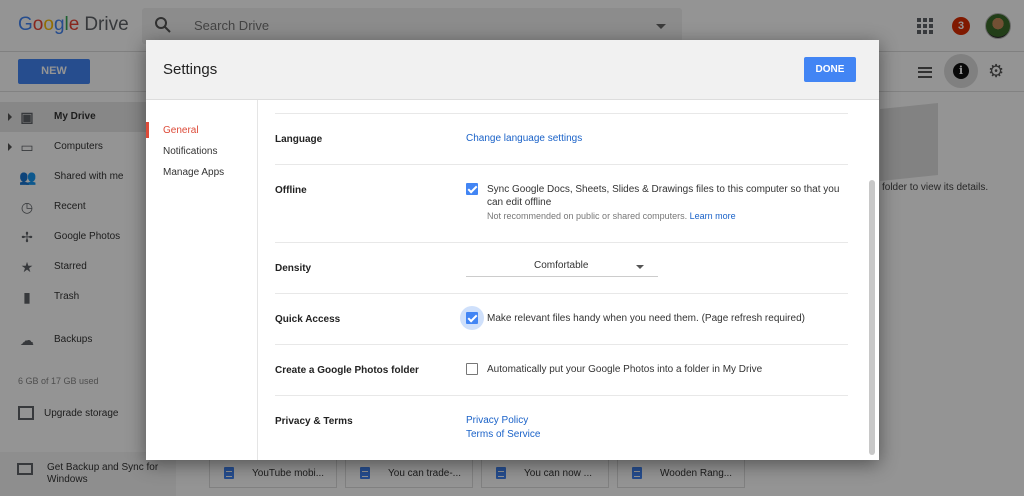  What do you see at coordinates (472, 189) in the screenshot?
I see `offline-checkbox` at bounding box center [472, 189].